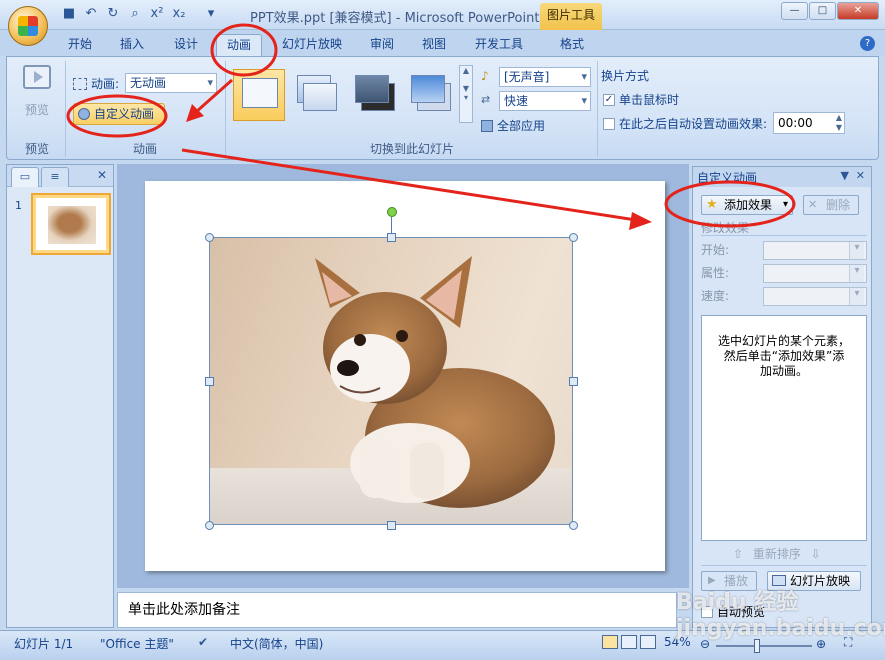 This screenshot has height=660, width=885. What do you see at coordinates (209, 525) in the screenshot?
I see `resize-handle-sw` at bounding box center [209, 525].